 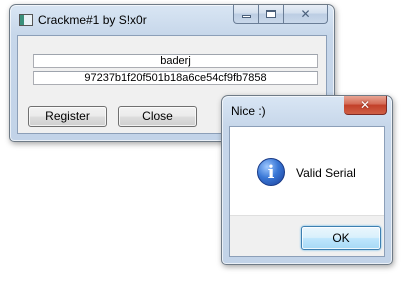 I want to click on close-button: Close, so click(x=157, y=116).